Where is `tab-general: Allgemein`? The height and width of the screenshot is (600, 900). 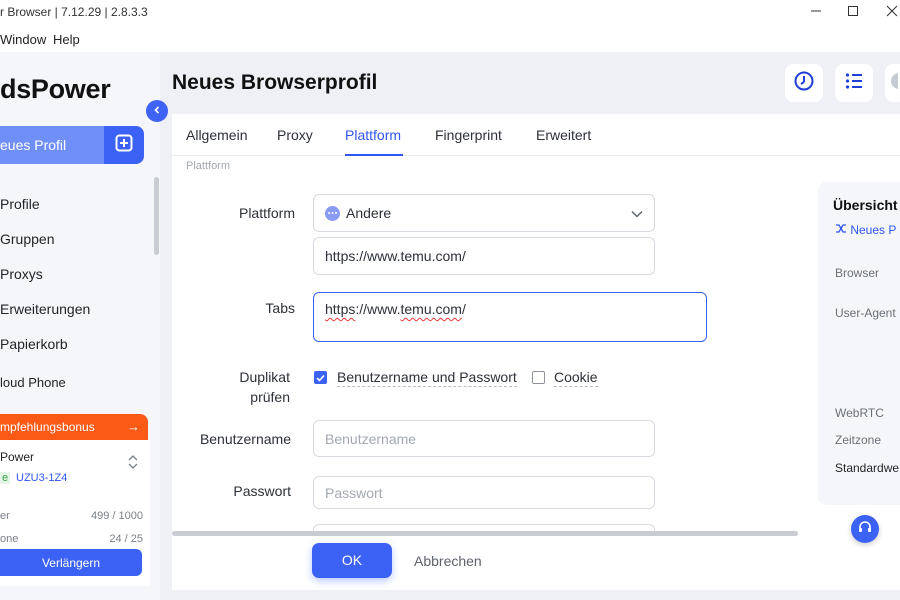
tab-general: Allgemein is located at coordinates (216, 135).